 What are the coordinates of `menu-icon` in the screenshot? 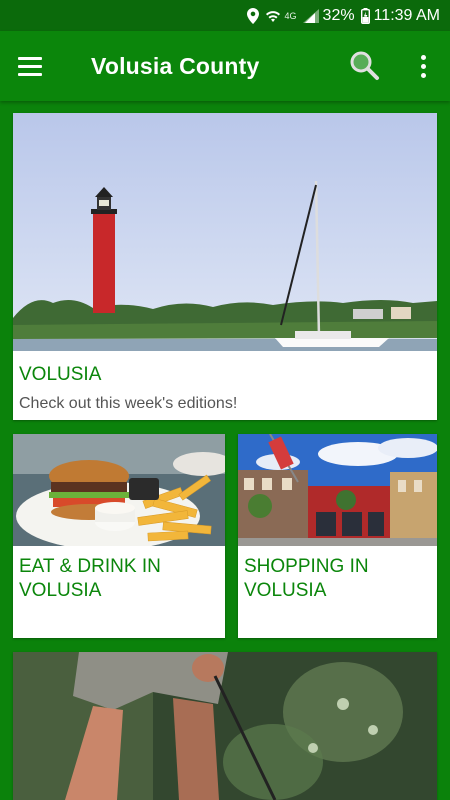 It's located at (30, 58).